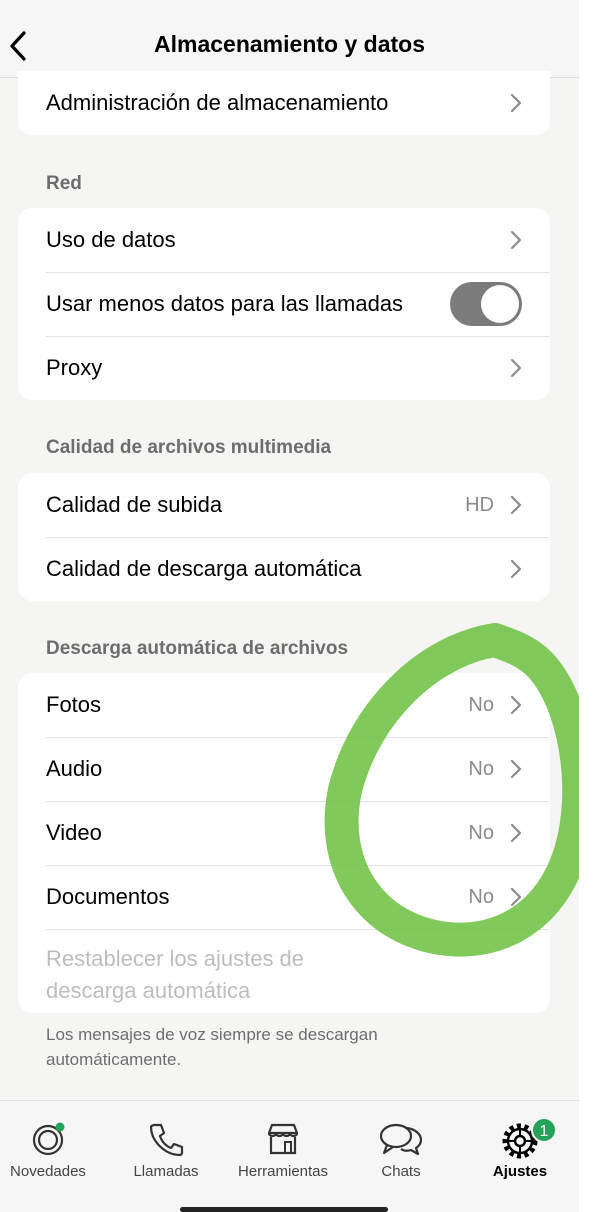 The width and height of the screenshot is (598, 1212). What do you see at coordinates (48, 1139) in the screenshot?
I see `updates-icon` at bounding box center [48, 1139].